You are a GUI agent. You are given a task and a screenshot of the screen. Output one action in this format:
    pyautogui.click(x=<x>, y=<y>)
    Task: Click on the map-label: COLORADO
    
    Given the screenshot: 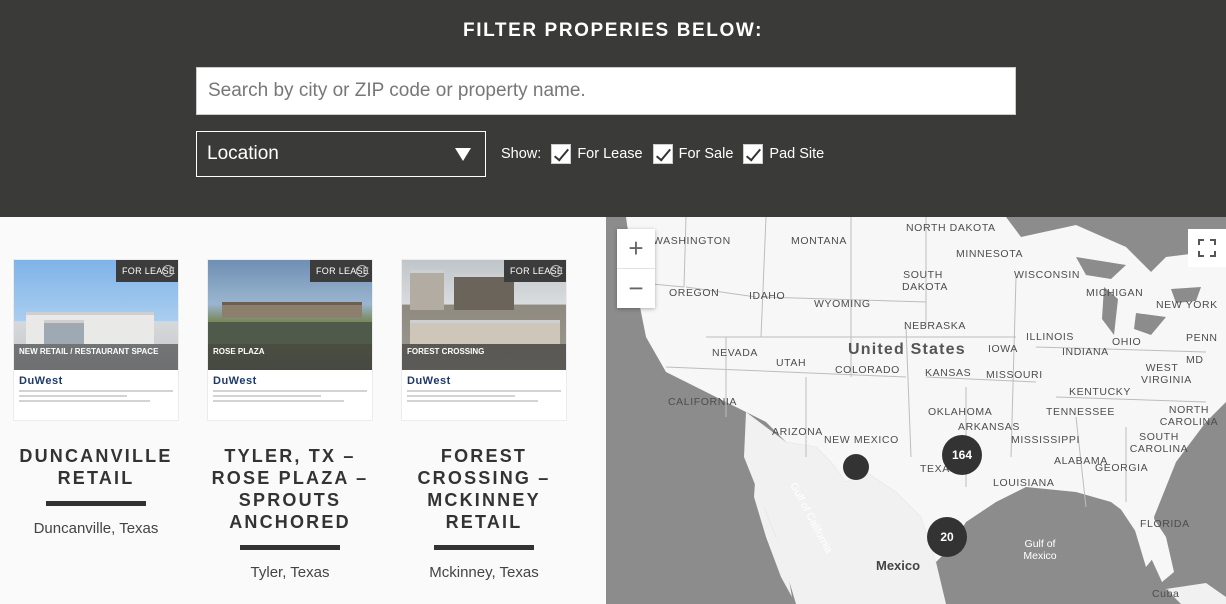 What is the action you would take?
    pyautogui.click(x=867, y=370)
    